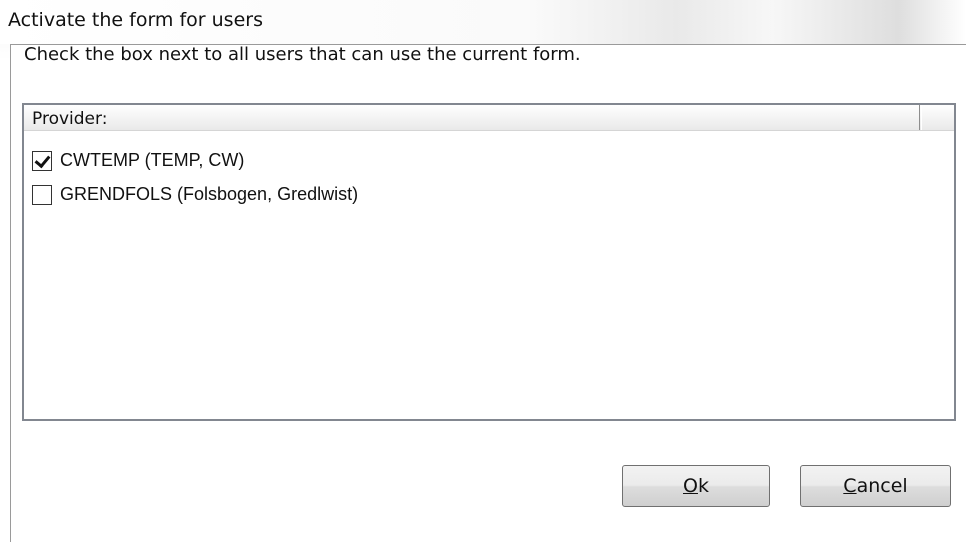  I want to click on title-bar: Activate the form for users, so click(483, 22).